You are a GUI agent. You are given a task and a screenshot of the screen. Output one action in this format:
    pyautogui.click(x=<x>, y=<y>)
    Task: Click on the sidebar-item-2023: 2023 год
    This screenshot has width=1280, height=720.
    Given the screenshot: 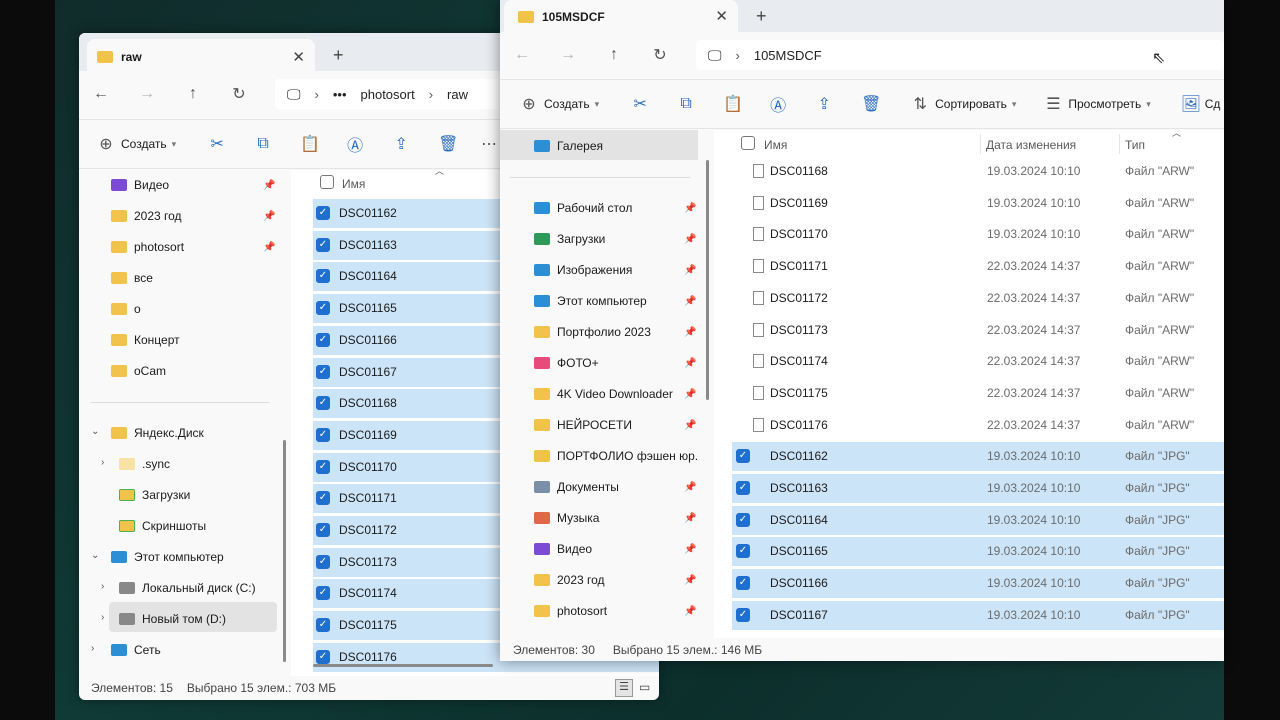 What is the action you would take?
    pyautogui.click(x=146, y=216)
    